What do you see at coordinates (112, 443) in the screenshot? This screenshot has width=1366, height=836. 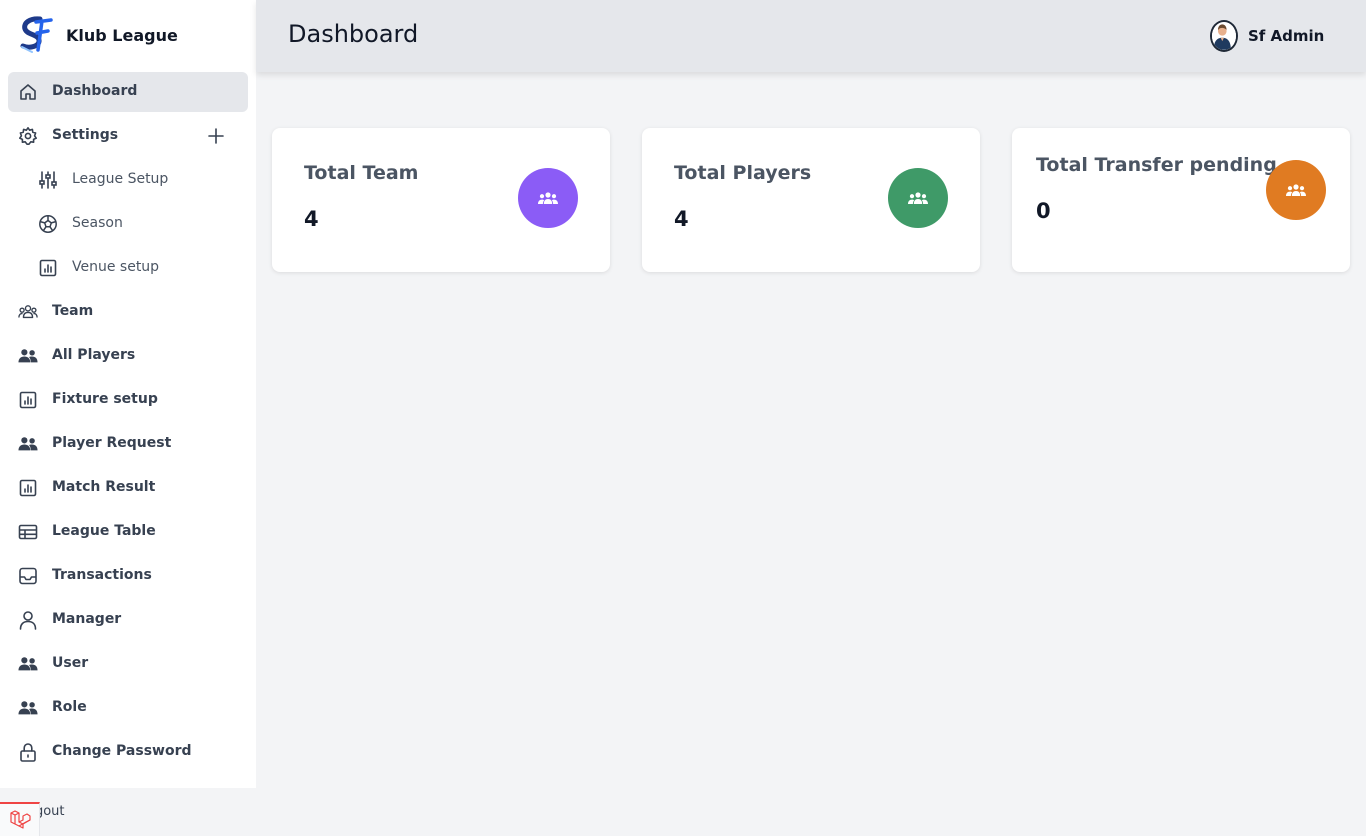 I see `sidebar-item-label: Player Request` at bounding box center [112, 443].